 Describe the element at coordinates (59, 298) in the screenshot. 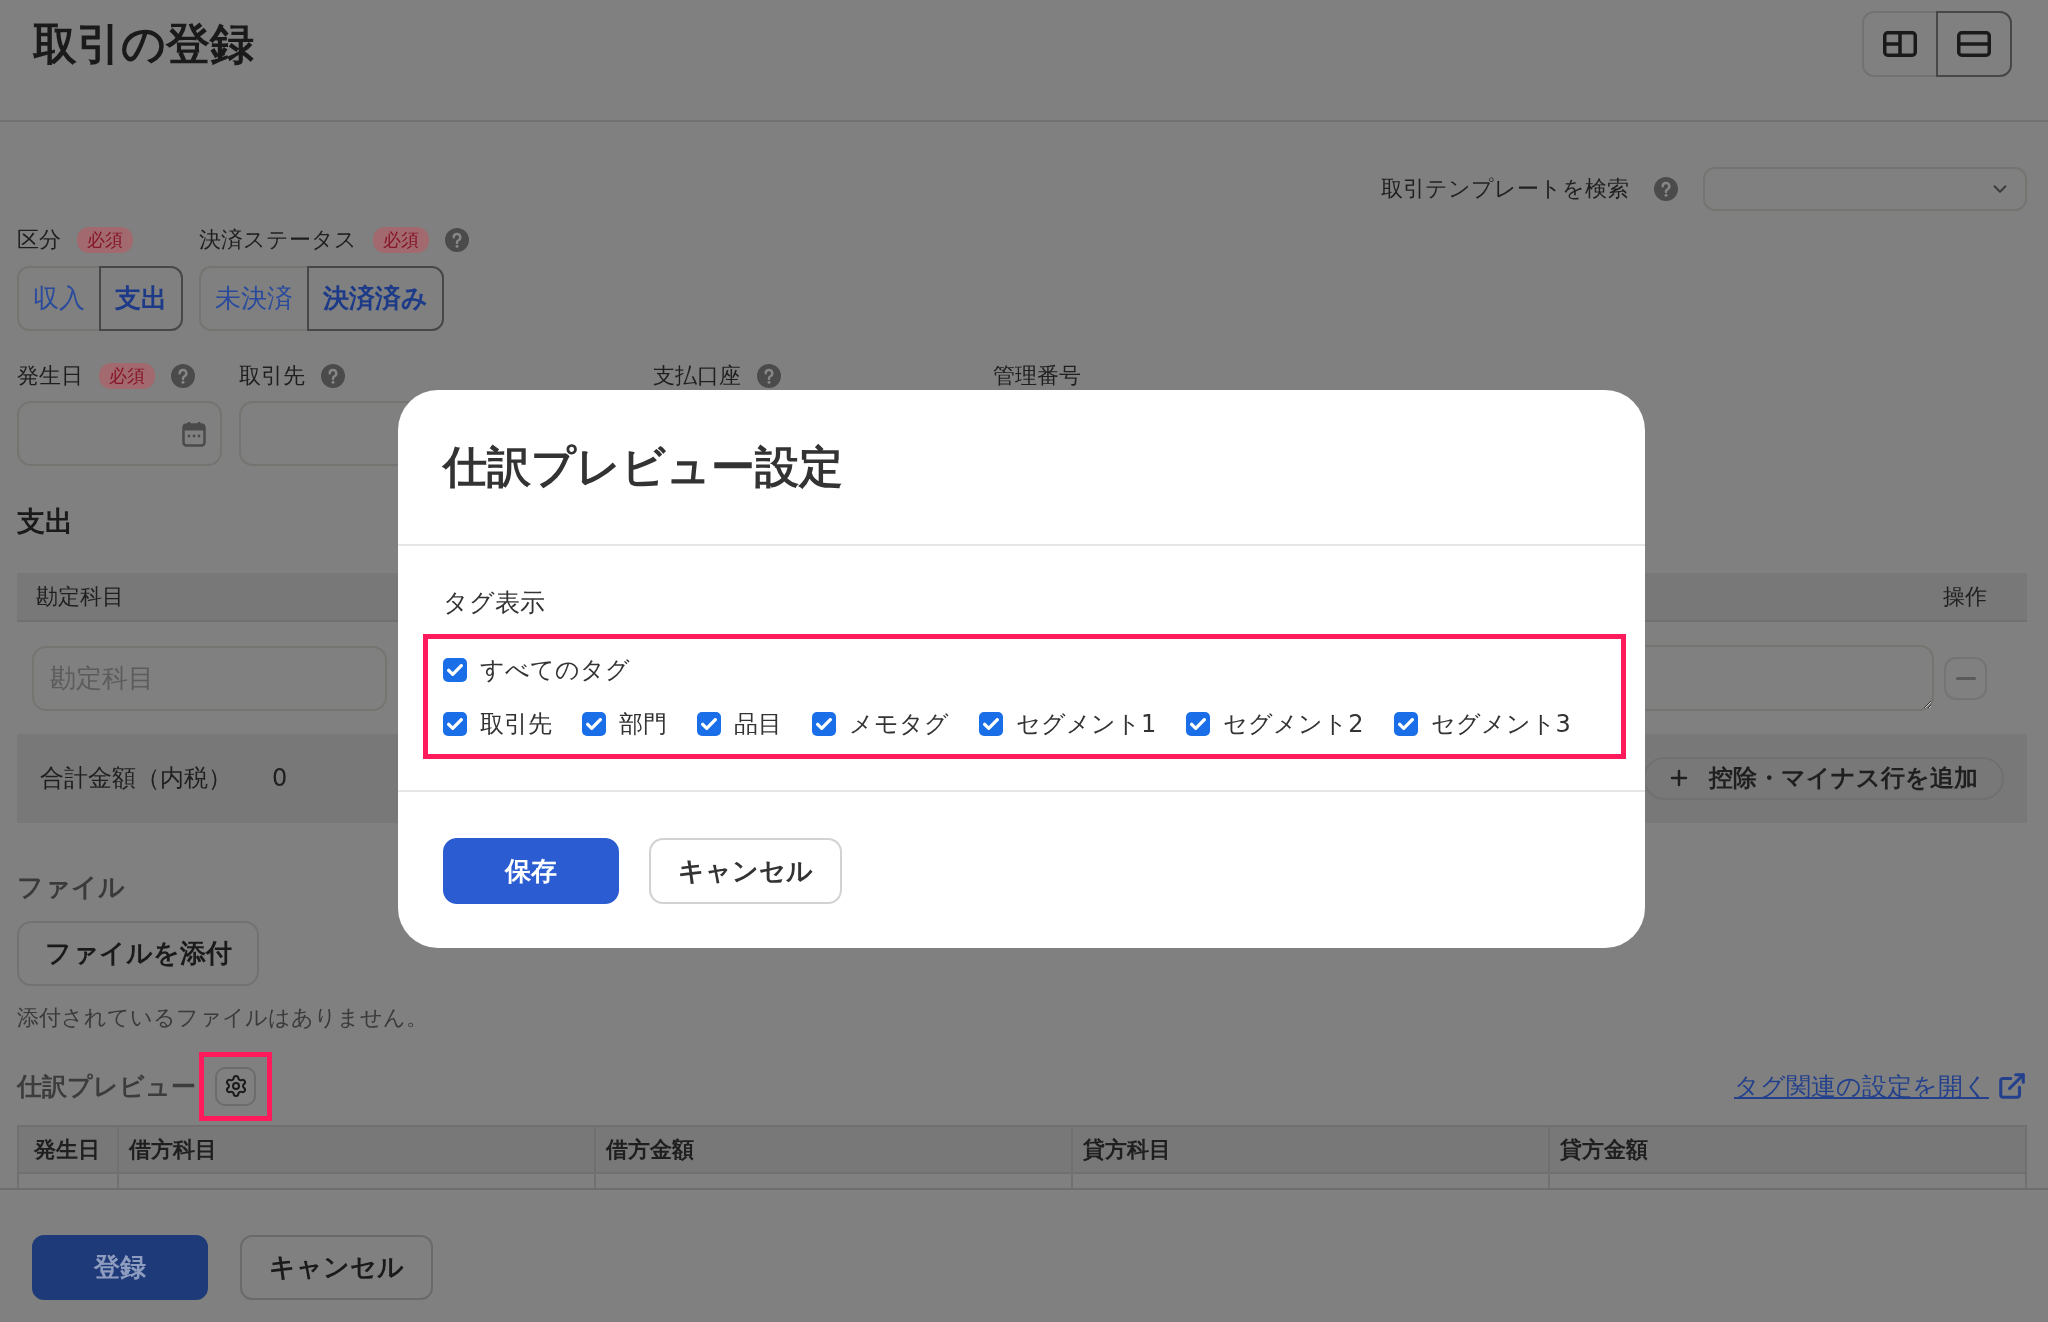

I see `segment-option: 収入` at that location.